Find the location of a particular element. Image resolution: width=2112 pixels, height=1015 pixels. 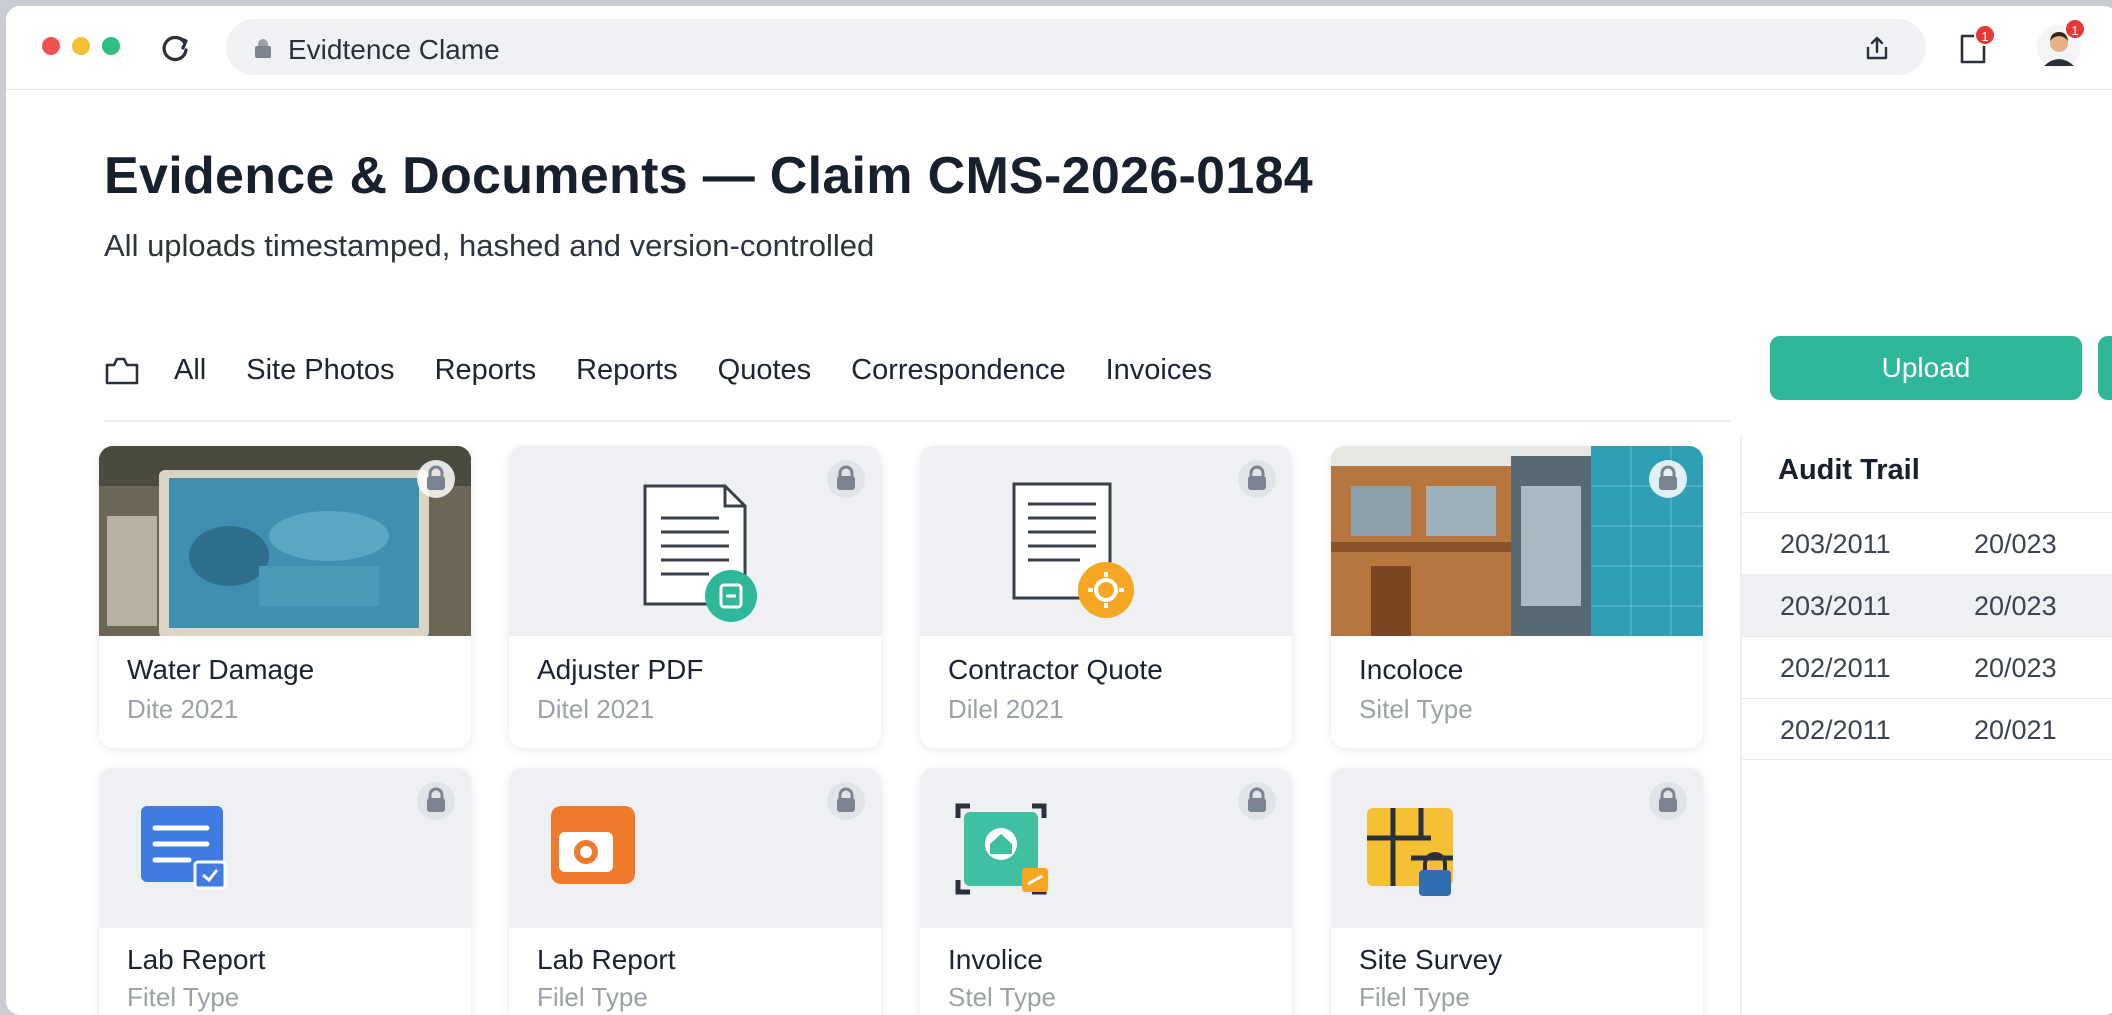

browser-toolbar: Evidtence Clame 1 1 is located at coordinates (1059, 48).